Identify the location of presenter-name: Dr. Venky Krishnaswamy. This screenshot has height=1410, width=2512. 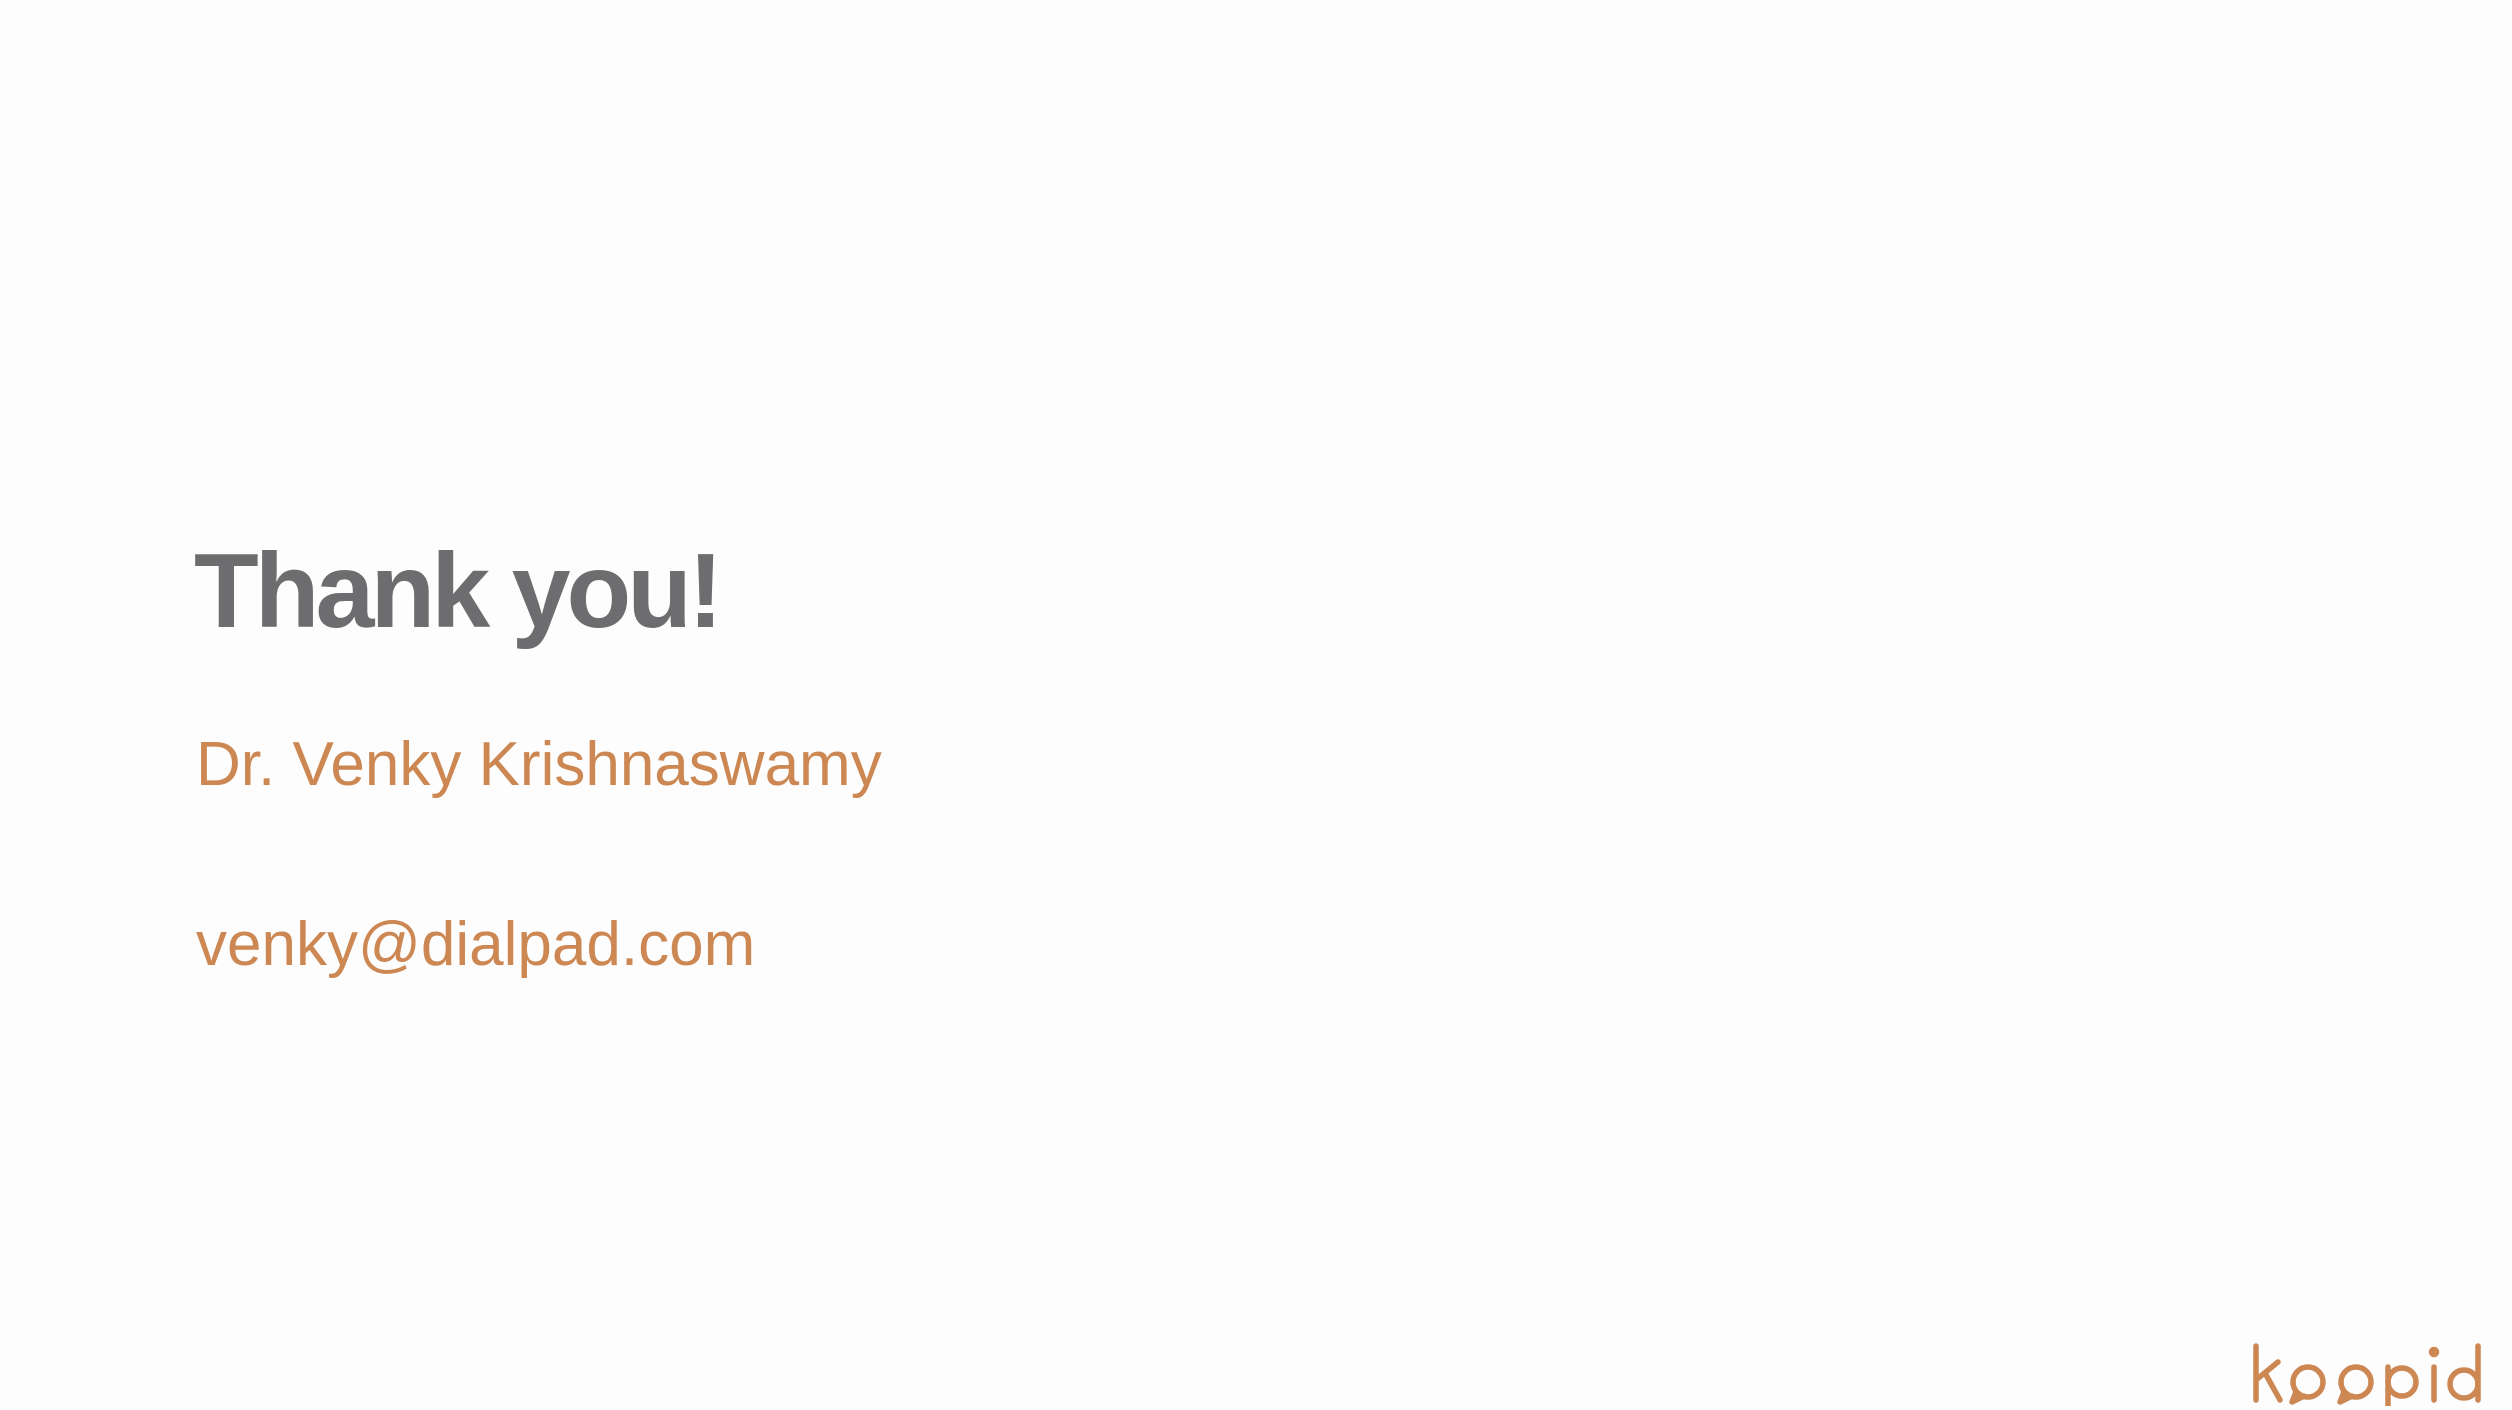
(539, 764).